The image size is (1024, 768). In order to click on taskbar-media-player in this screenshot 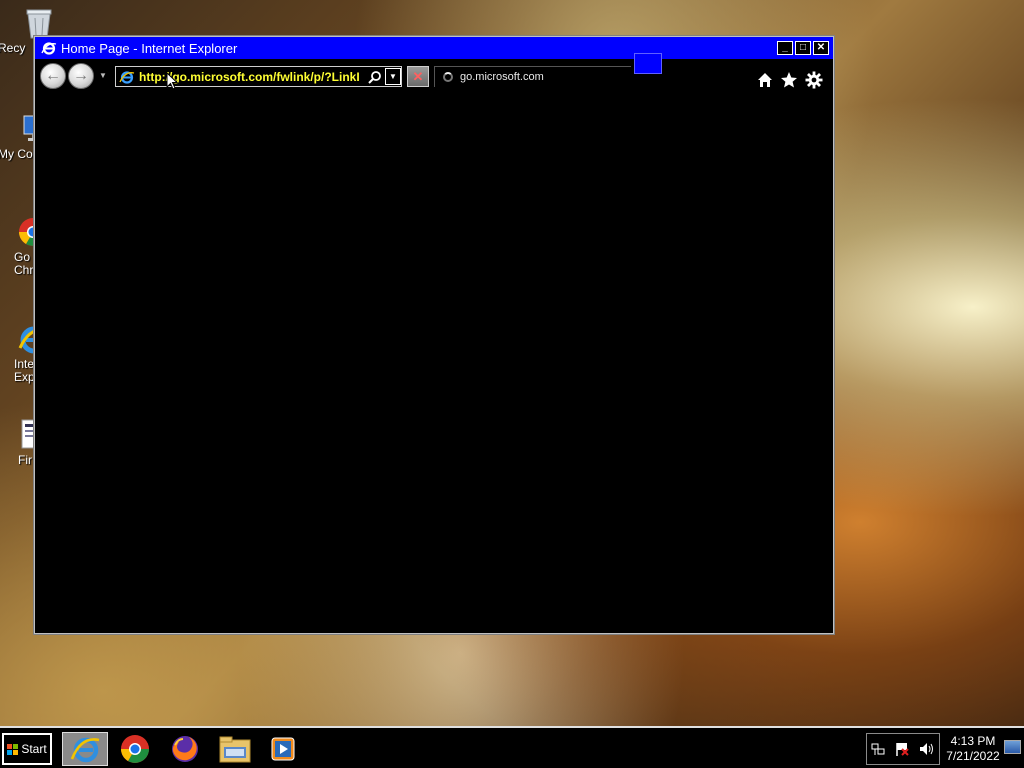, I will do `click(283, 749)`.